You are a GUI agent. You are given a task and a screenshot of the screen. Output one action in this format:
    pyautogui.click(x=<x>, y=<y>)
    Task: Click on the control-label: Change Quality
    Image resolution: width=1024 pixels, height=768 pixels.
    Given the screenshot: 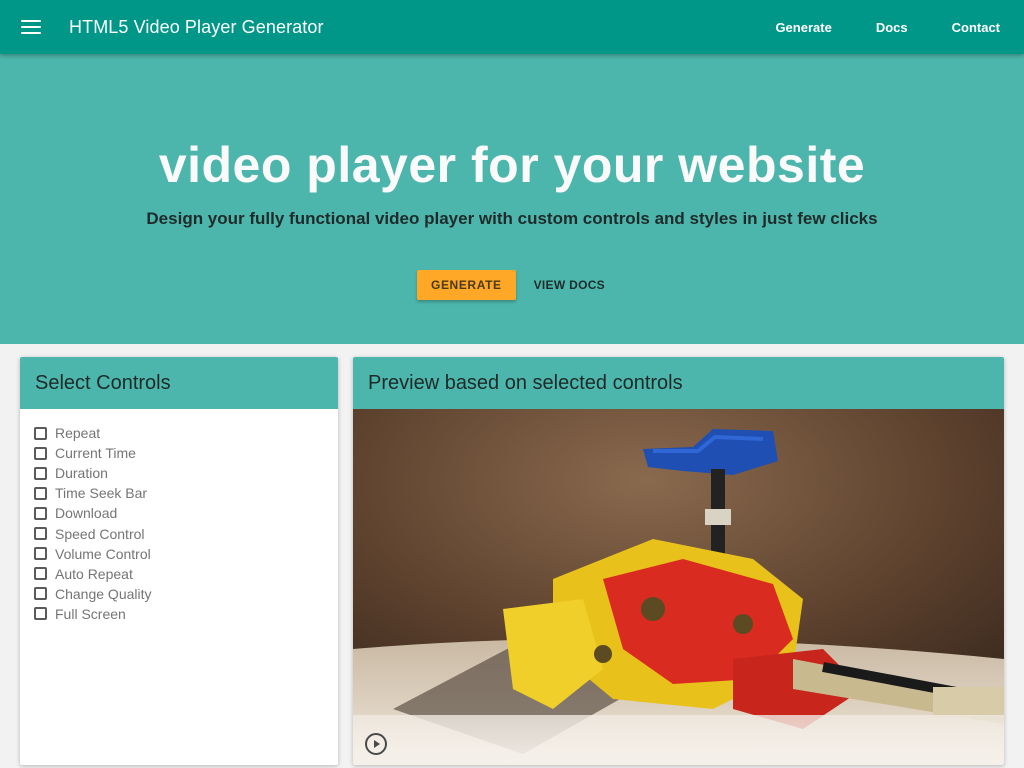 What is the action you would take?
    pyautogui.click(x=103, y=593)
    